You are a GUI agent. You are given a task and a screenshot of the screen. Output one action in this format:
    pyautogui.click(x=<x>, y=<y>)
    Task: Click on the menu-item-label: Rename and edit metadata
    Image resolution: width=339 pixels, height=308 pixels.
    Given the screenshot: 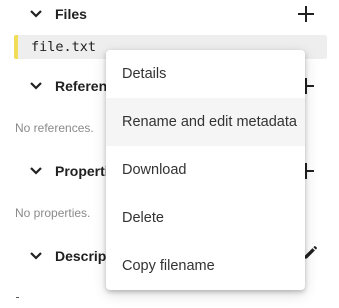 What is the action you would take?
    pyautogui.click(x=209, y=122)
    